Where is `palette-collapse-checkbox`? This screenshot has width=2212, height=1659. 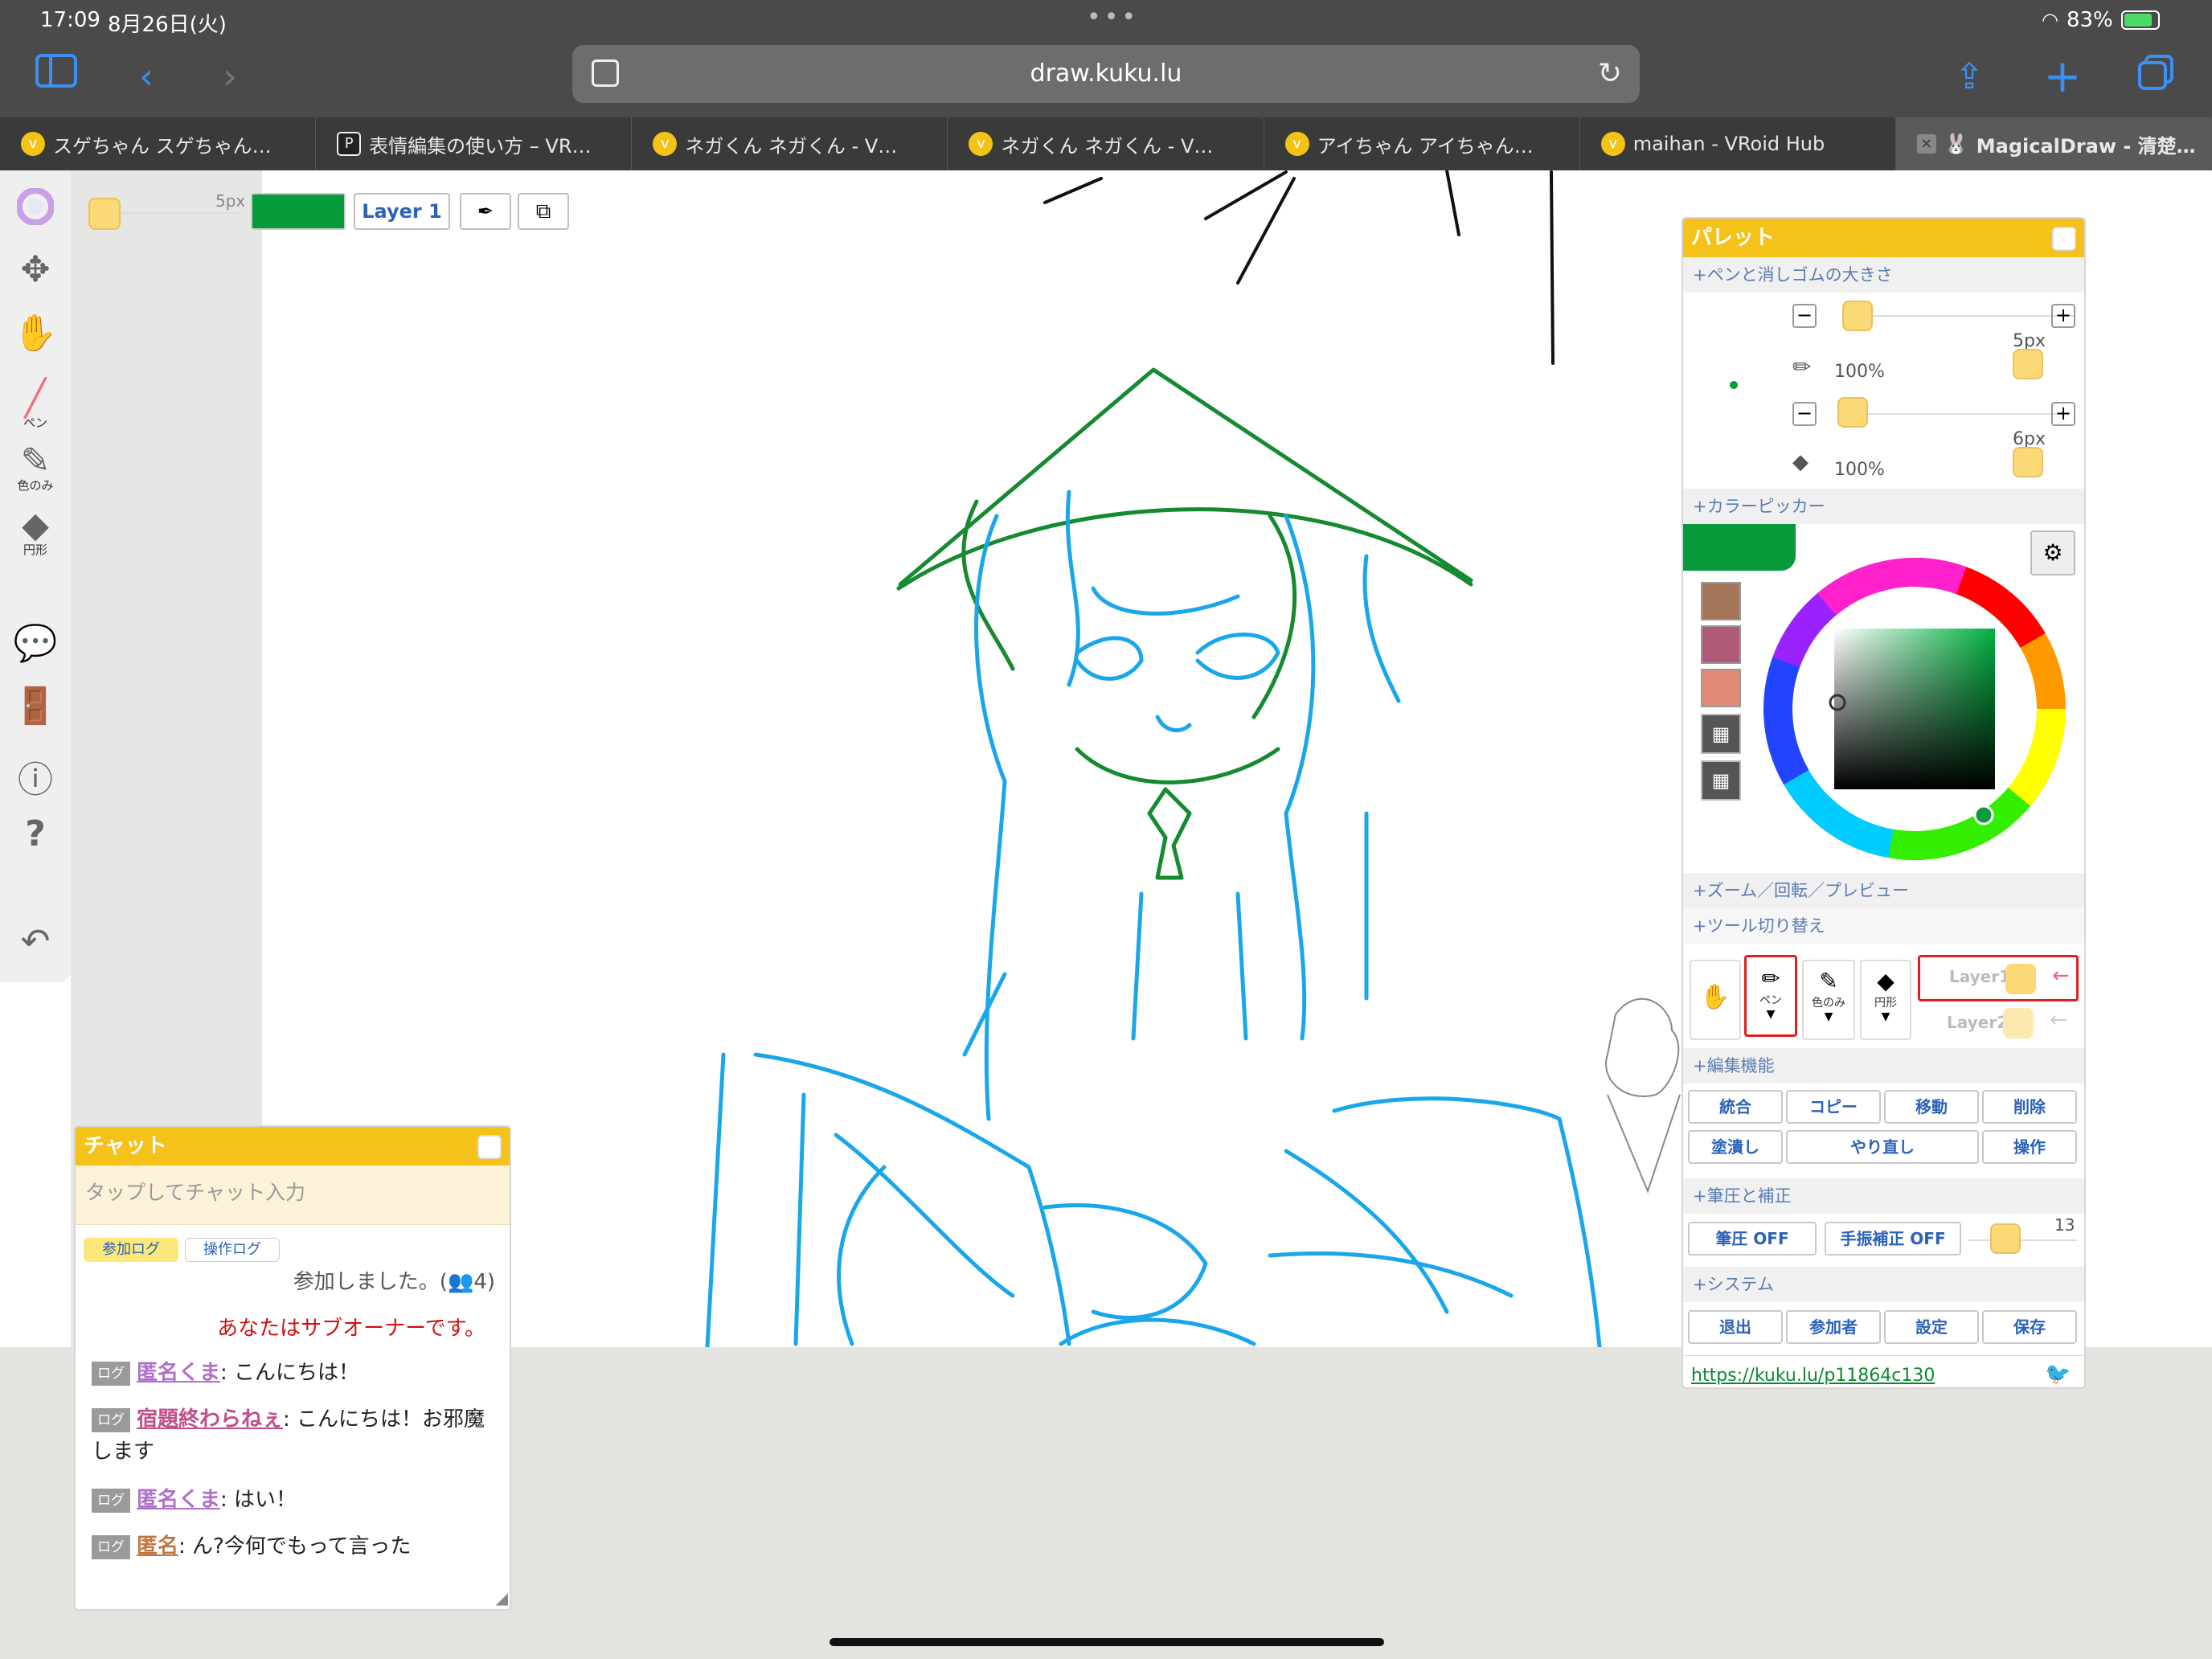 palette-collapse-checkbox is located at coordinates (2064, 239).